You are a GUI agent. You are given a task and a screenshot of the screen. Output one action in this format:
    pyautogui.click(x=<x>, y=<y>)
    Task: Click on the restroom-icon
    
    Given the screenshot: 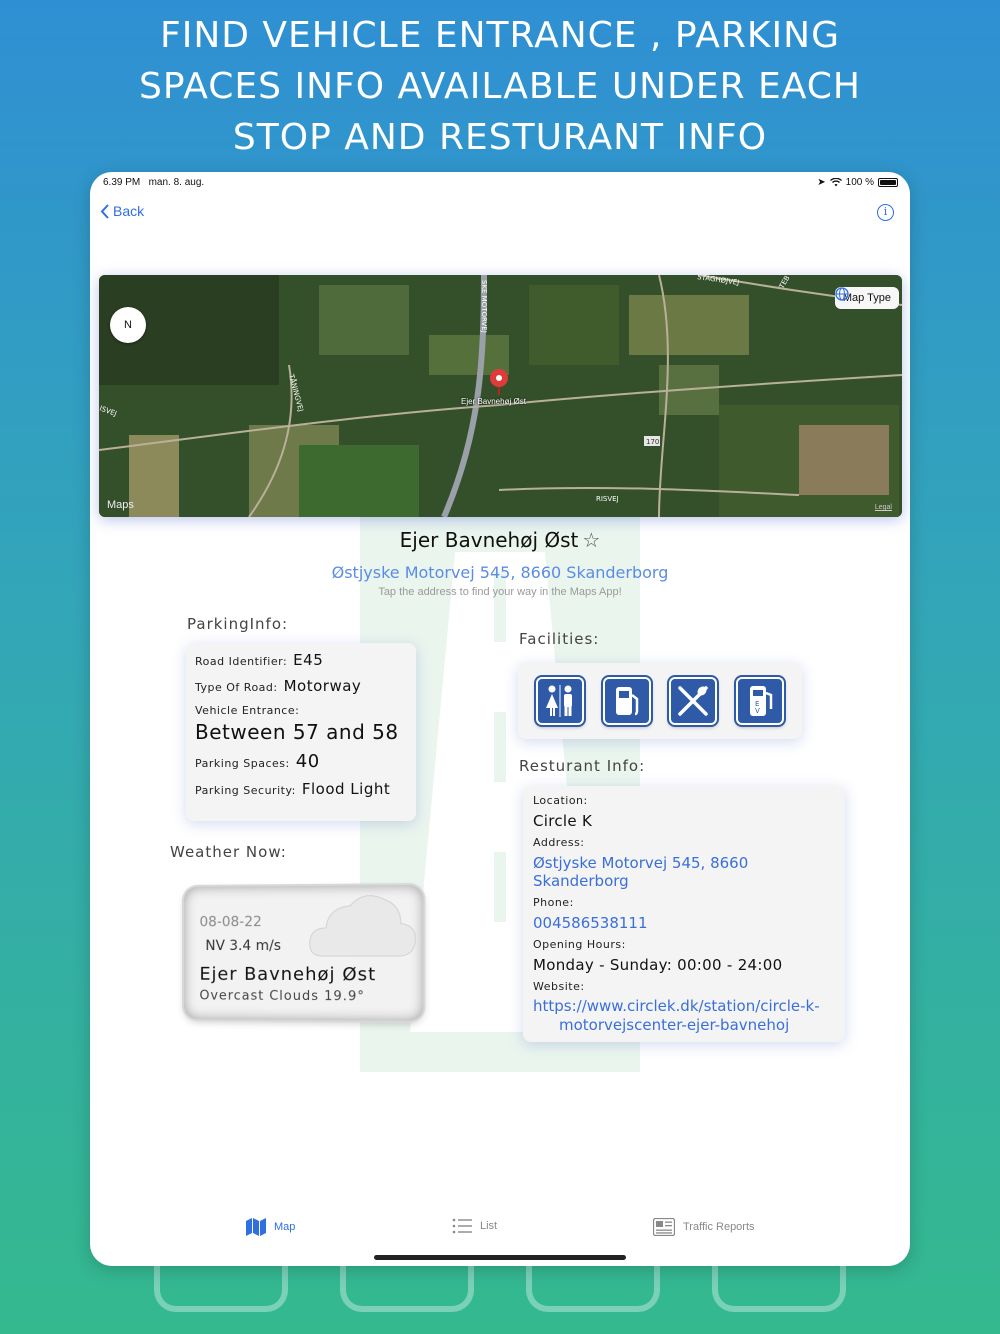 What is the action you would take?
    pyautogui.click(x=560, y=701)
    